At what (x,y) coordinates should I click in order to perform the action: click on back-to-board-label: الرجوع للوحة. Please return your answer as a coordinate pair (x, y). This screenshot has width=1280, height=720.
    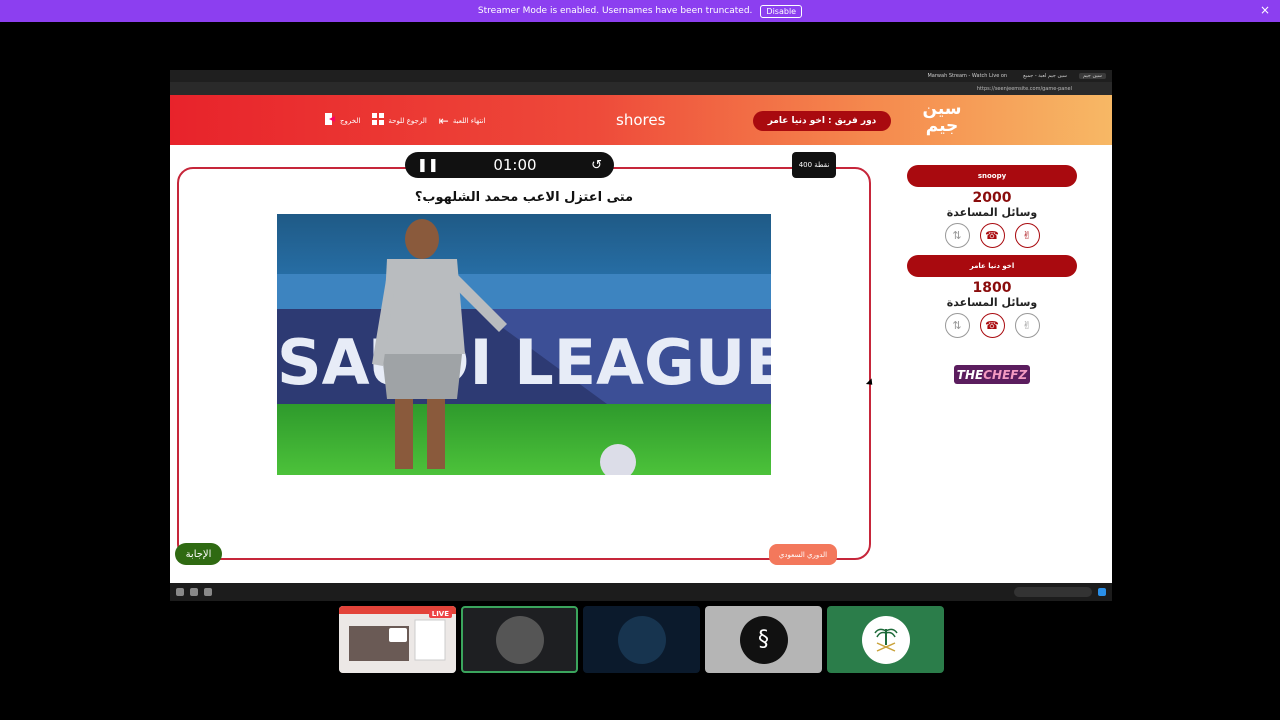
    Looking at the image, I should click on (407, 120).